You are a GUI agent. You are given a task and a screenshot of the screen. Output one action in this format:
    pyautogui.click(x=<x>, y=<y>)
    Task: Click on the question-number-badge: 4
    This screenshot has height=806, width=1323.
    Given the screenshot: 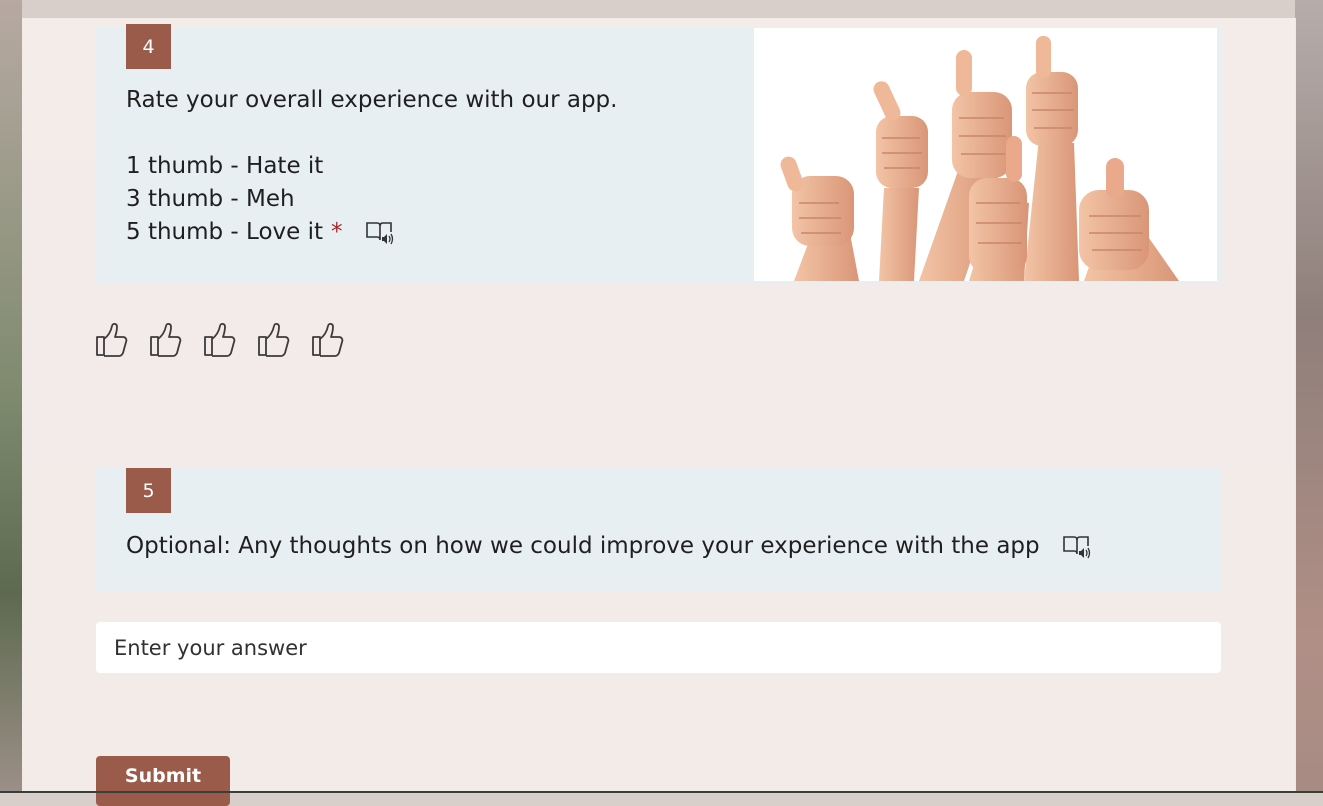 What is the action you would take?
    pyautogui.click(x=148, y=46)
    